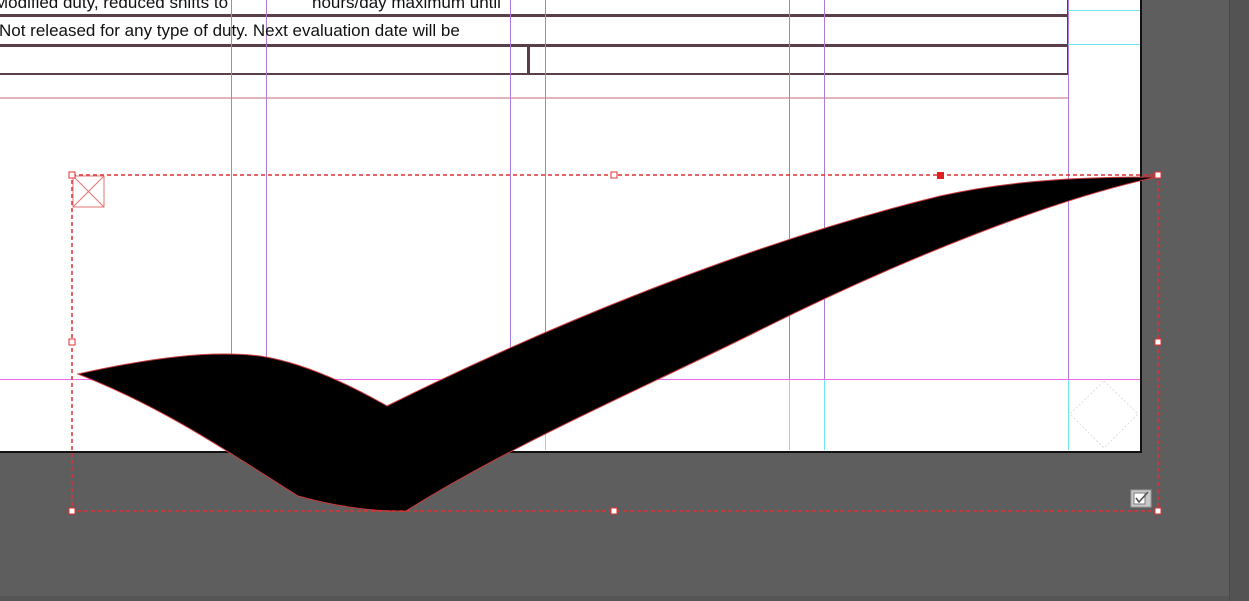 This screenshot has width=1249, height=601. Describe the element at coordinates (1141, 498) in the screenshot. I see `checkbox-checked-icon` at that location.